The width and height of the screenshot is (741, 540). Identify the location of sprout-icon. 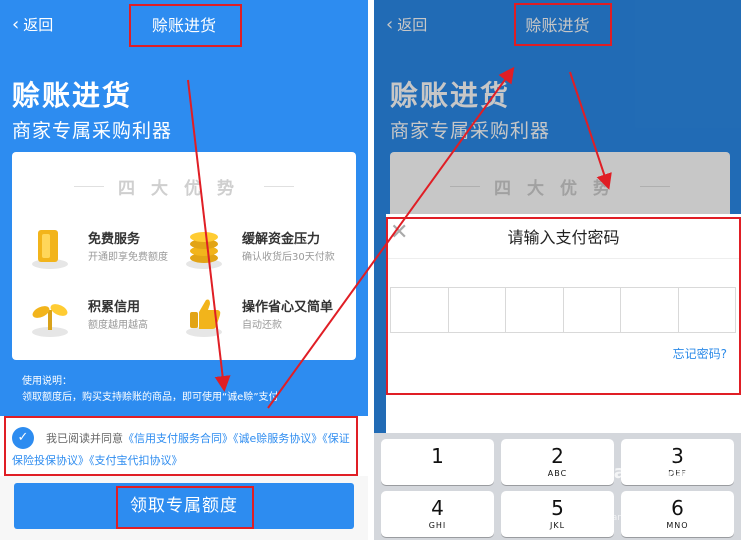
(50, 320).